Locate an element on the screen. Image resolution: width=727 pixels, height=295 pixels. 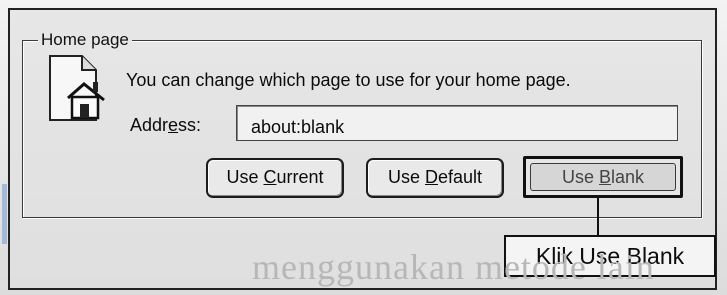
address-label-suffix: ss: is located at coordinates (190, 125).